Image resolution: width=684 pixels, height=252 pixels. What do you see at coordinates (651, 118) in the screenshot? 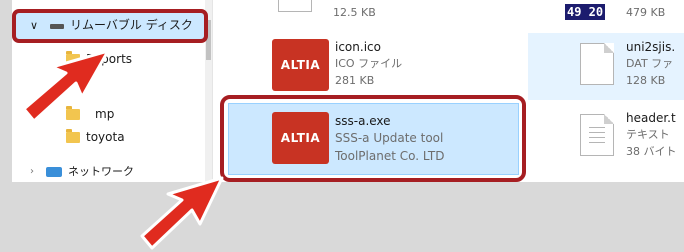
I see `file-name: header.t` at bounding box center [651, 118].